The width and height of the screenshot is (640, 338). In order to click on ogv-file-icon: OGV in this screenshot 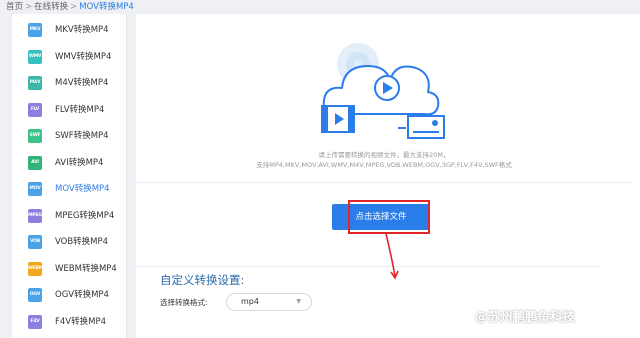, I will do `click(35, 295)`.